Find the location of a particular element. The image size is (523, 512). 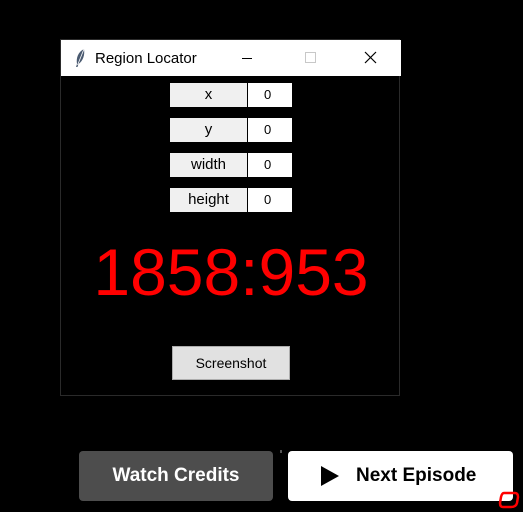

watch-credits-button: Watch Credits is located at coordinates (176, 476).